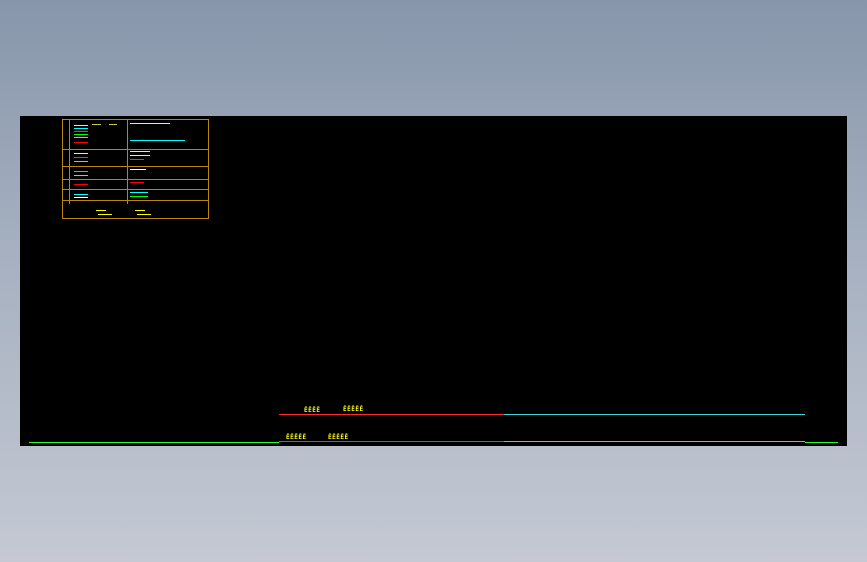  Describe the element at coordinates (654, 441) in the screenshot. I see `lower-cyan-line` at that location.